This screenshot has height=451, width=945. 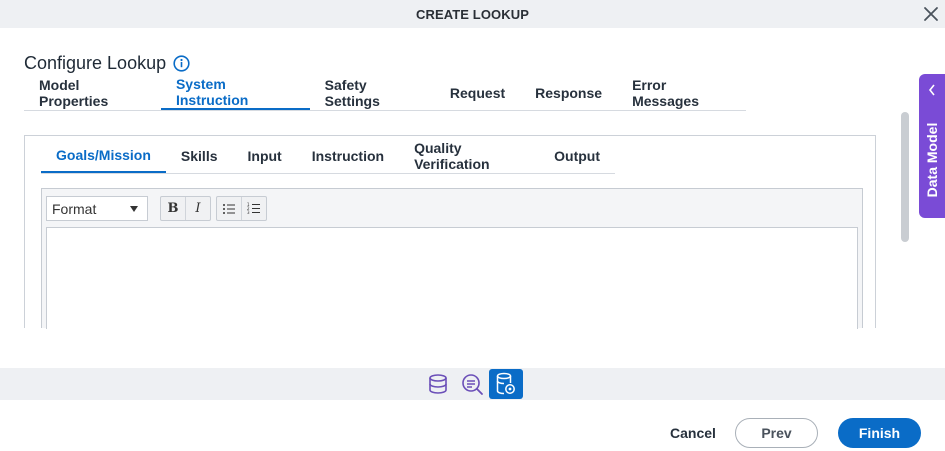 I want to click on subtab-input: Input, so click(x=265, y=155).